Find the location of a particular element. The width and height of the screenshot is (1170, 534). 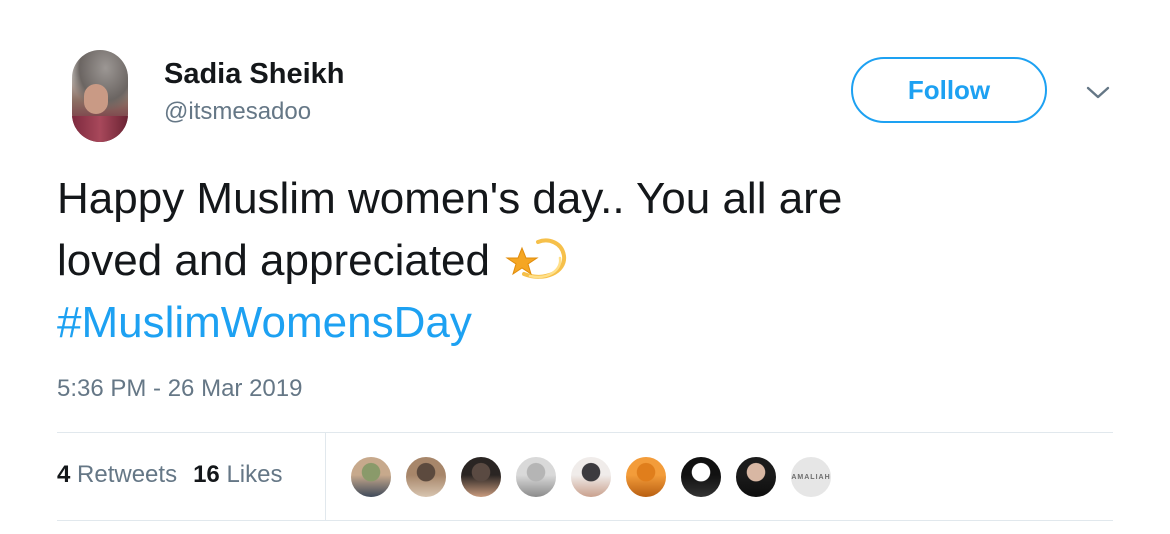

avatar-shirt is located at coordinates (100, 129).